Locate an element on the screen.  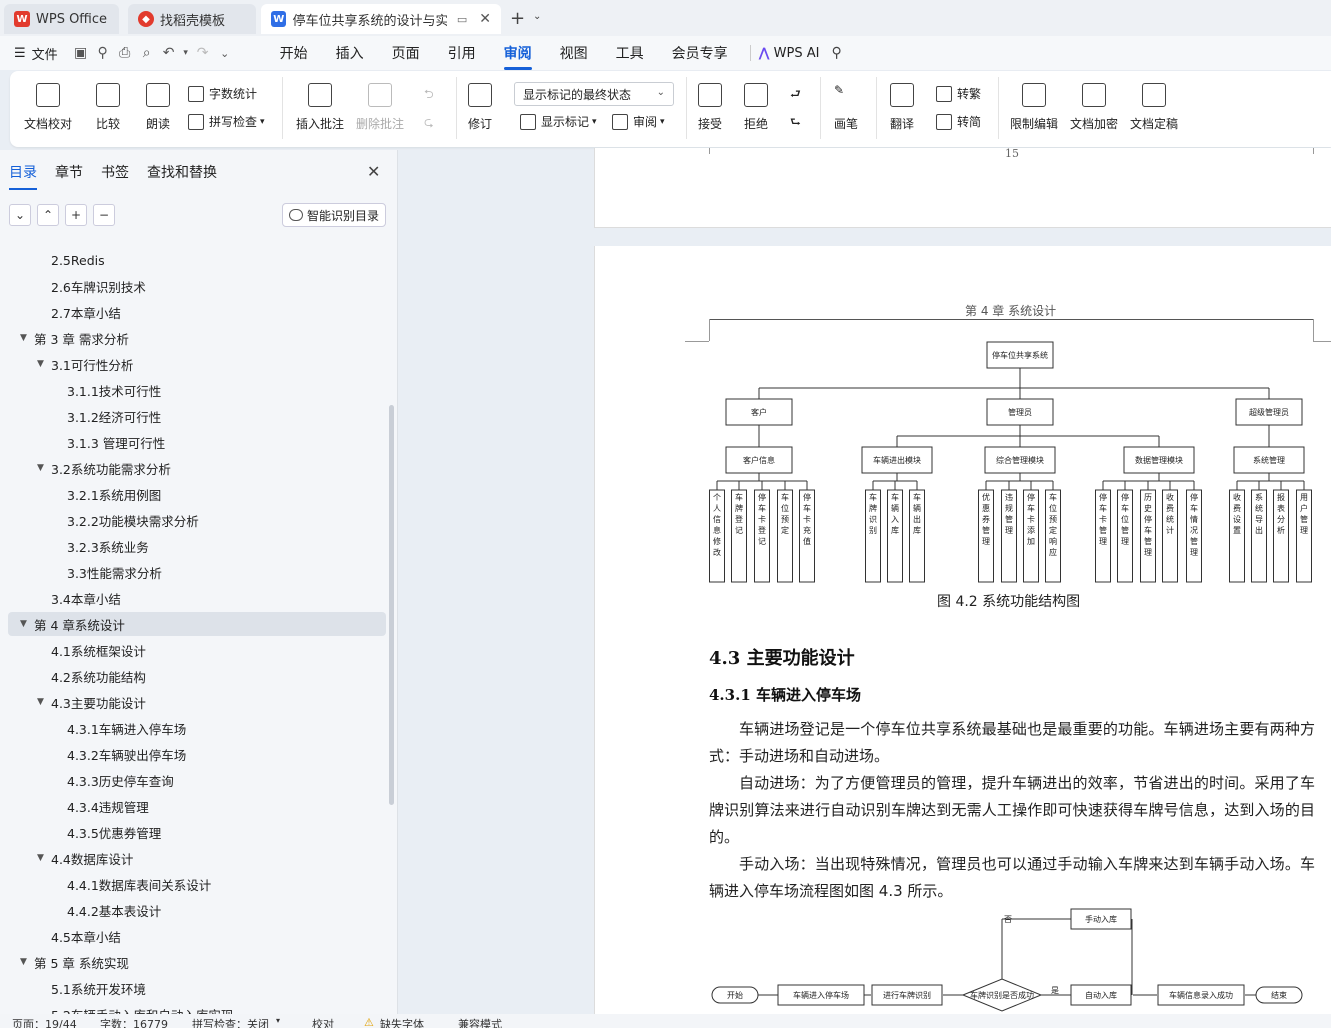
tab-find-replace: 查找和替换 is located at coordinates (182, 176).